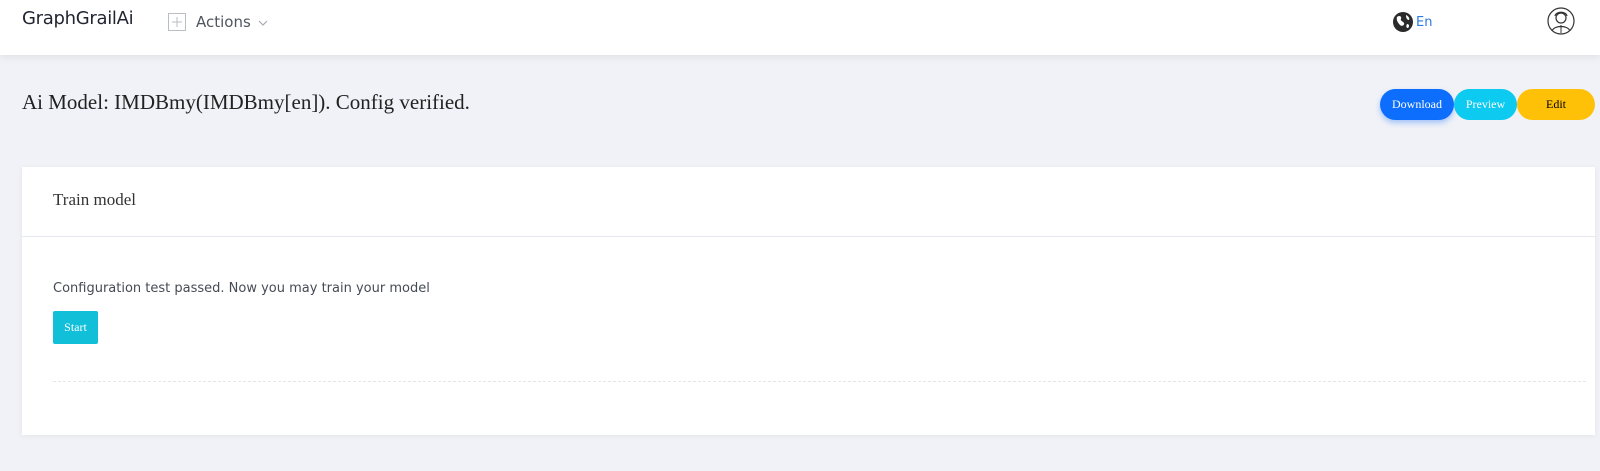 This screenshot has width=1600, height=471. I want to click on plus-square-icon, so click(177, 22).